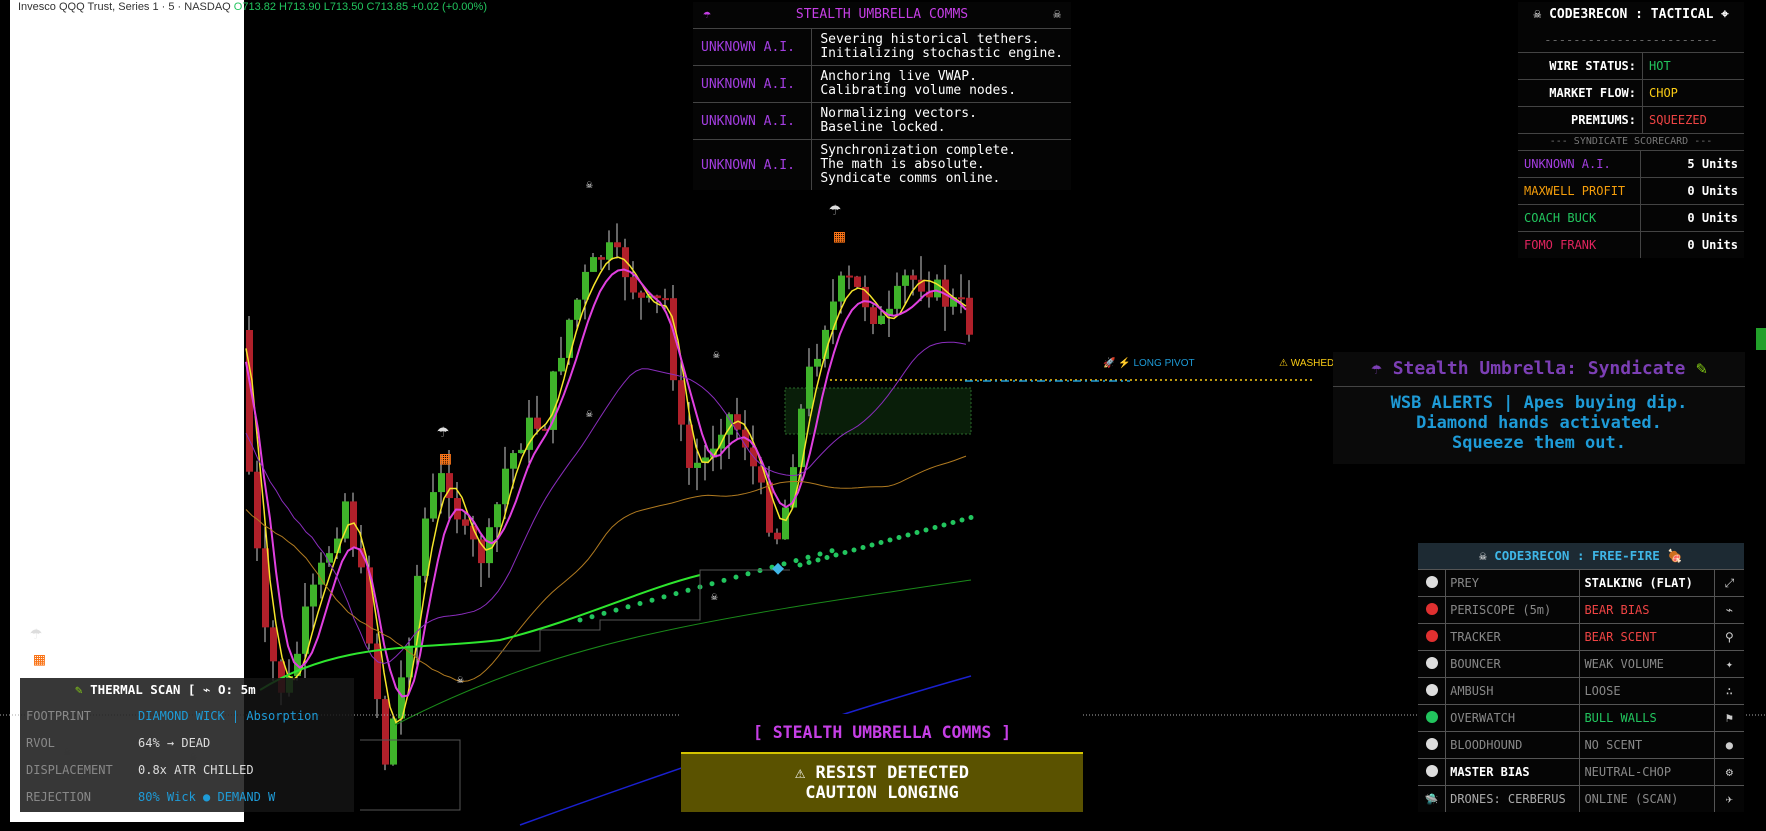 The height and width of the screenshot is (831, 1766). I want to click on freefire-row: 🛸 DRONES: CERBERUS ONLINE (SCAN) ✈, so click(1581, 798).